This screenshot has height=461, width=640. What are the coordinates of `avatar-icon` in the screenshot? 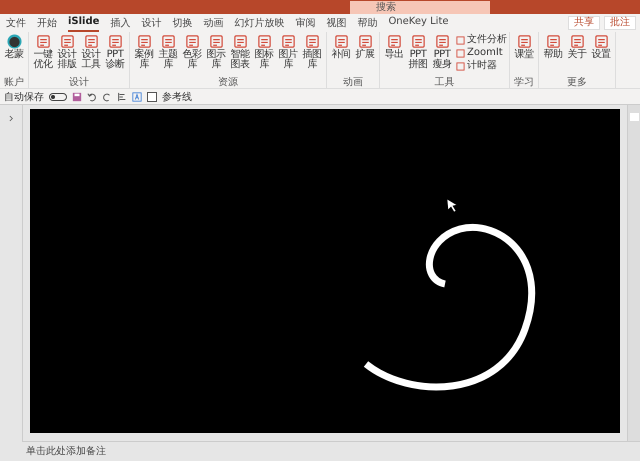 It's located at (14, 41).